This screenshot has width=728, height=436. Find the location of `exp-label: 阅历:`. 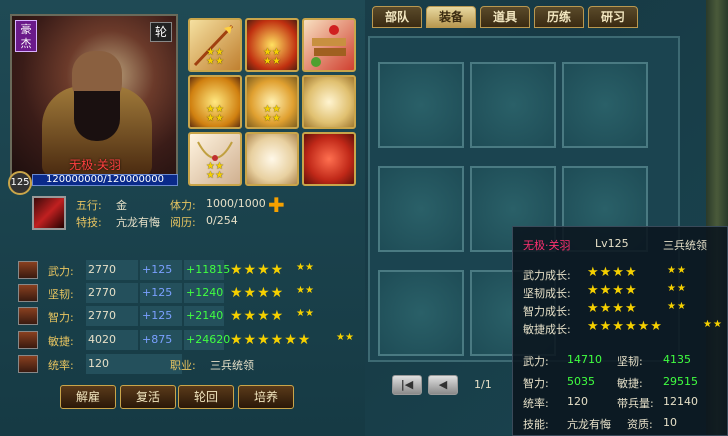

exp-label: 阅历: is located at coordinates (183, 222).